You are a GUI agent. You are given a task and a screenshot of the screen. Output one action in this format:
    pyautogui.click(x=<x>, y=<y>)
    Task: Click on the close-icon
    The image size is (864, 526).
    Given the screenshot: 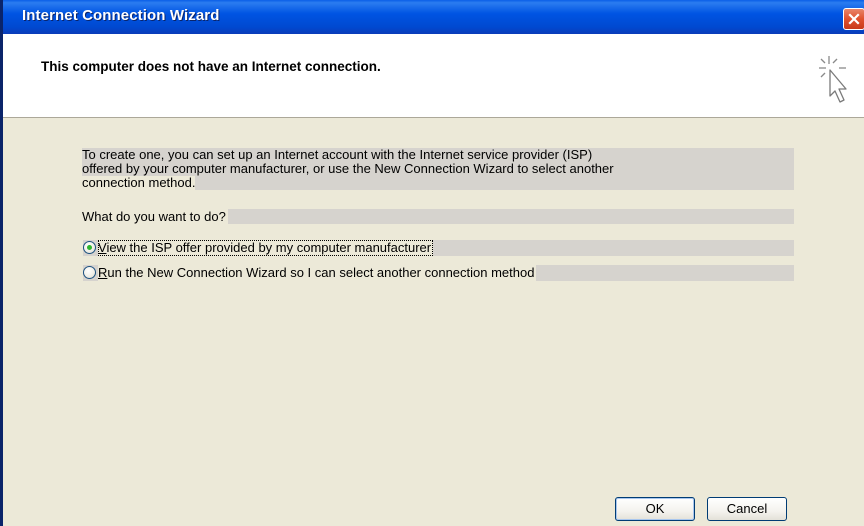 What is the action you would take?
    pyautogui.click(x=854, y=19)
    